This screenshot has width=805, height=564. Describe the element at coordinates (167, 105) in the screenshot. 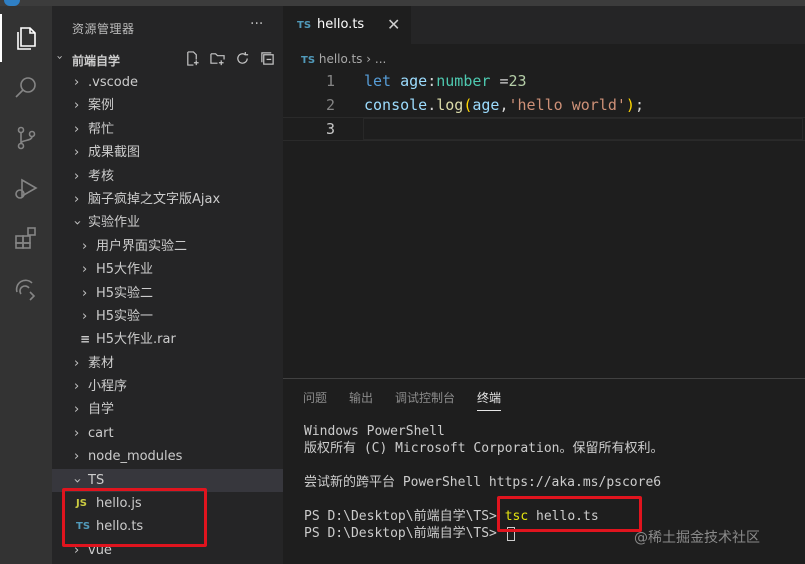

I see `tree-folder: › 案例` at that location.